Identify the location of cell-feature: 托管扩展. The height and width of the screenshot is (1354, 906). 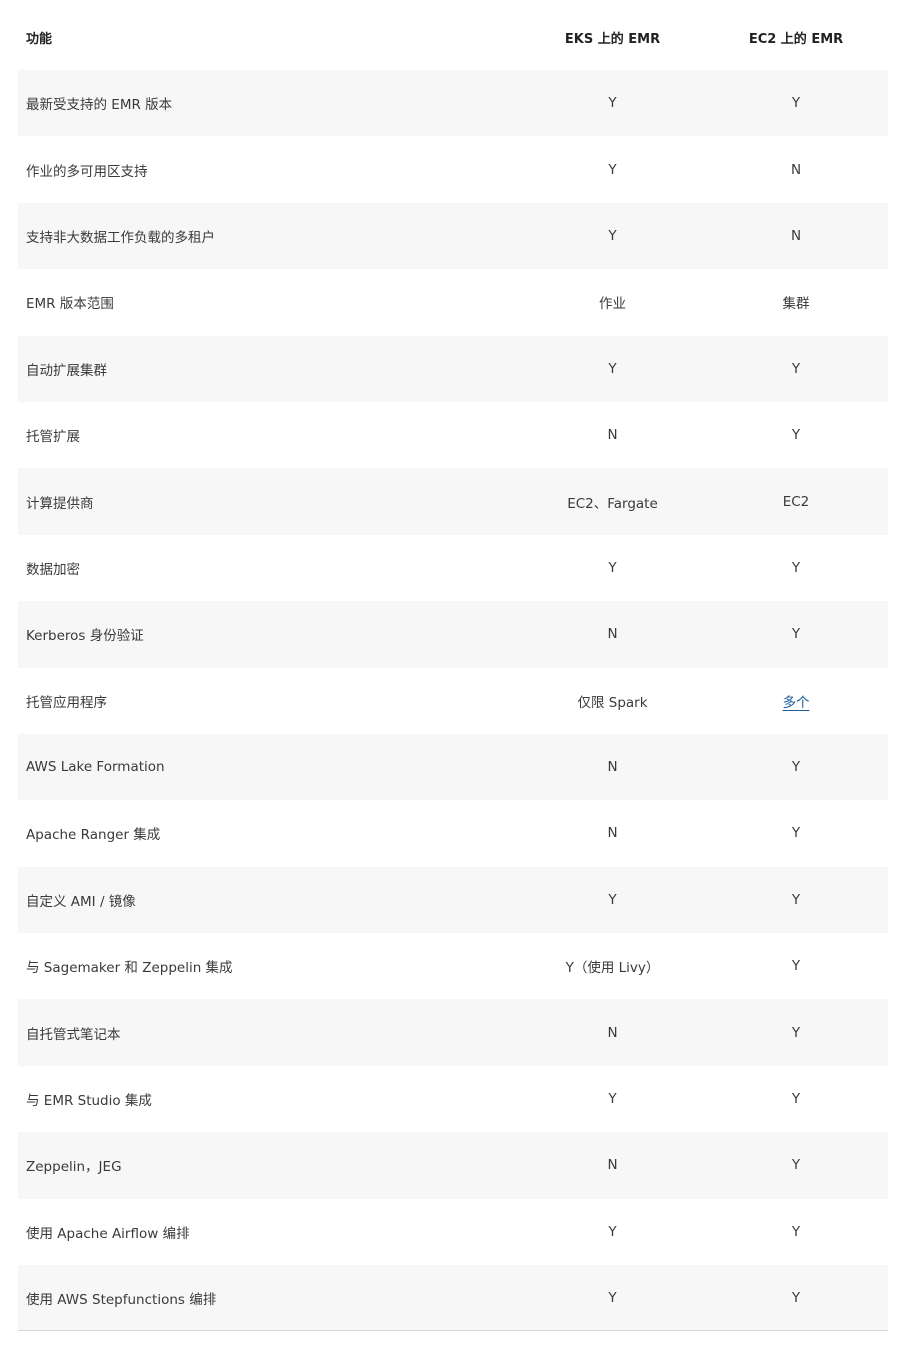
(53, 437).